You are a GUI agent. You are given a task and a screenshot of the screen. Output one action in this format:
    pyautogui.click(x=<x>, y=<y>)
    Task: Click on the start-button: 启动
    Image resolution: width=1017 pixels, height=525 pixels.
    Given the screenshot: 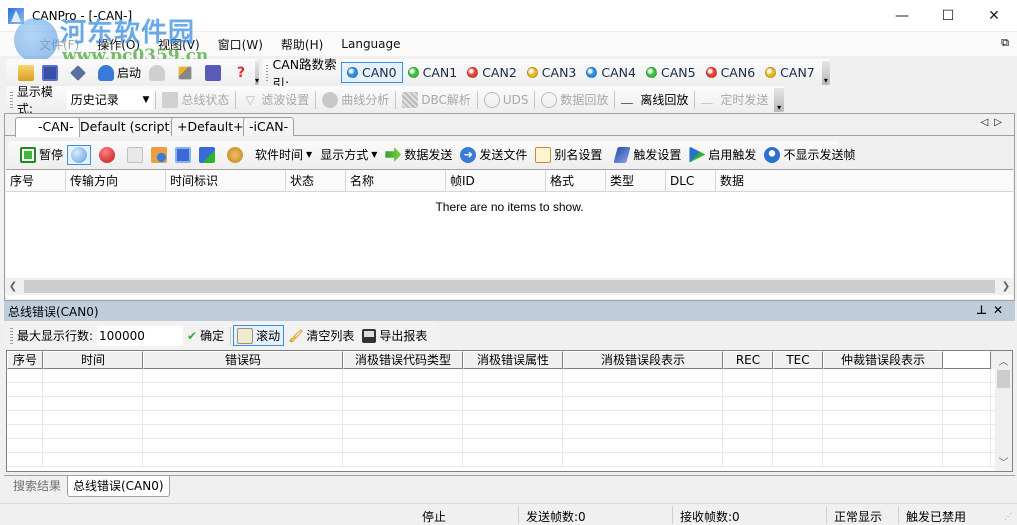 What is the action you would take?
    pyautogui.click(x=119, y=72)
    